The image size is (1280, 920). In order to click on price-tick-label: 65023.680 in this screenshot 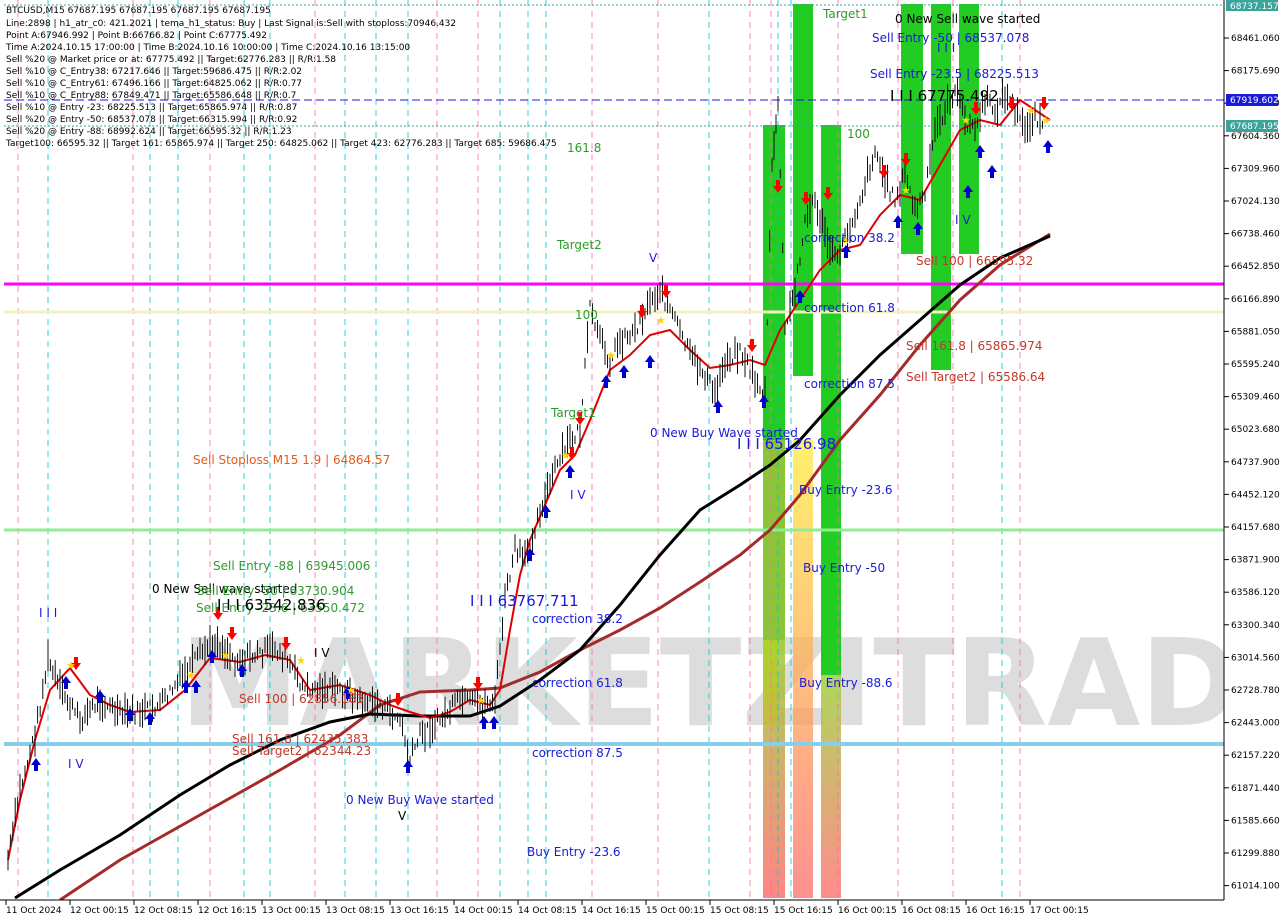, I will do `click(1255, 430)`.